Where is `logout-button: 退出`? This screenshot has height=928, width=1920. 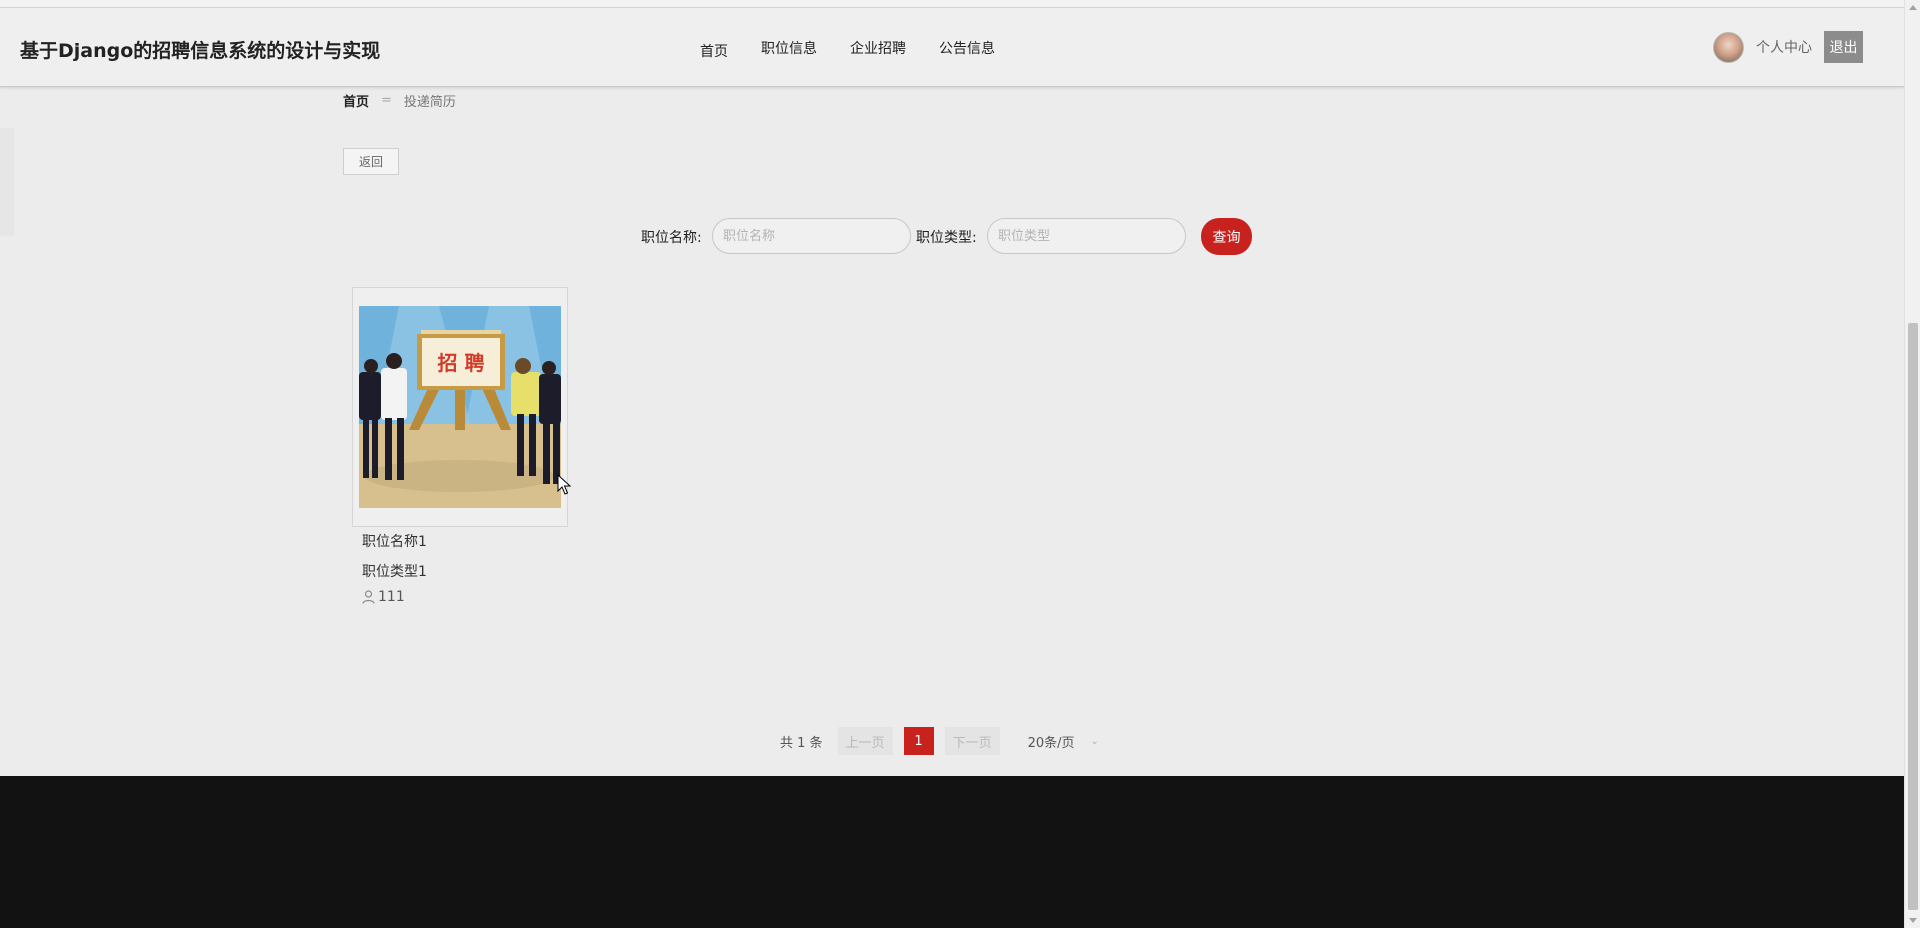
logout-button: 退出 is located at coordinates (1843, 47).